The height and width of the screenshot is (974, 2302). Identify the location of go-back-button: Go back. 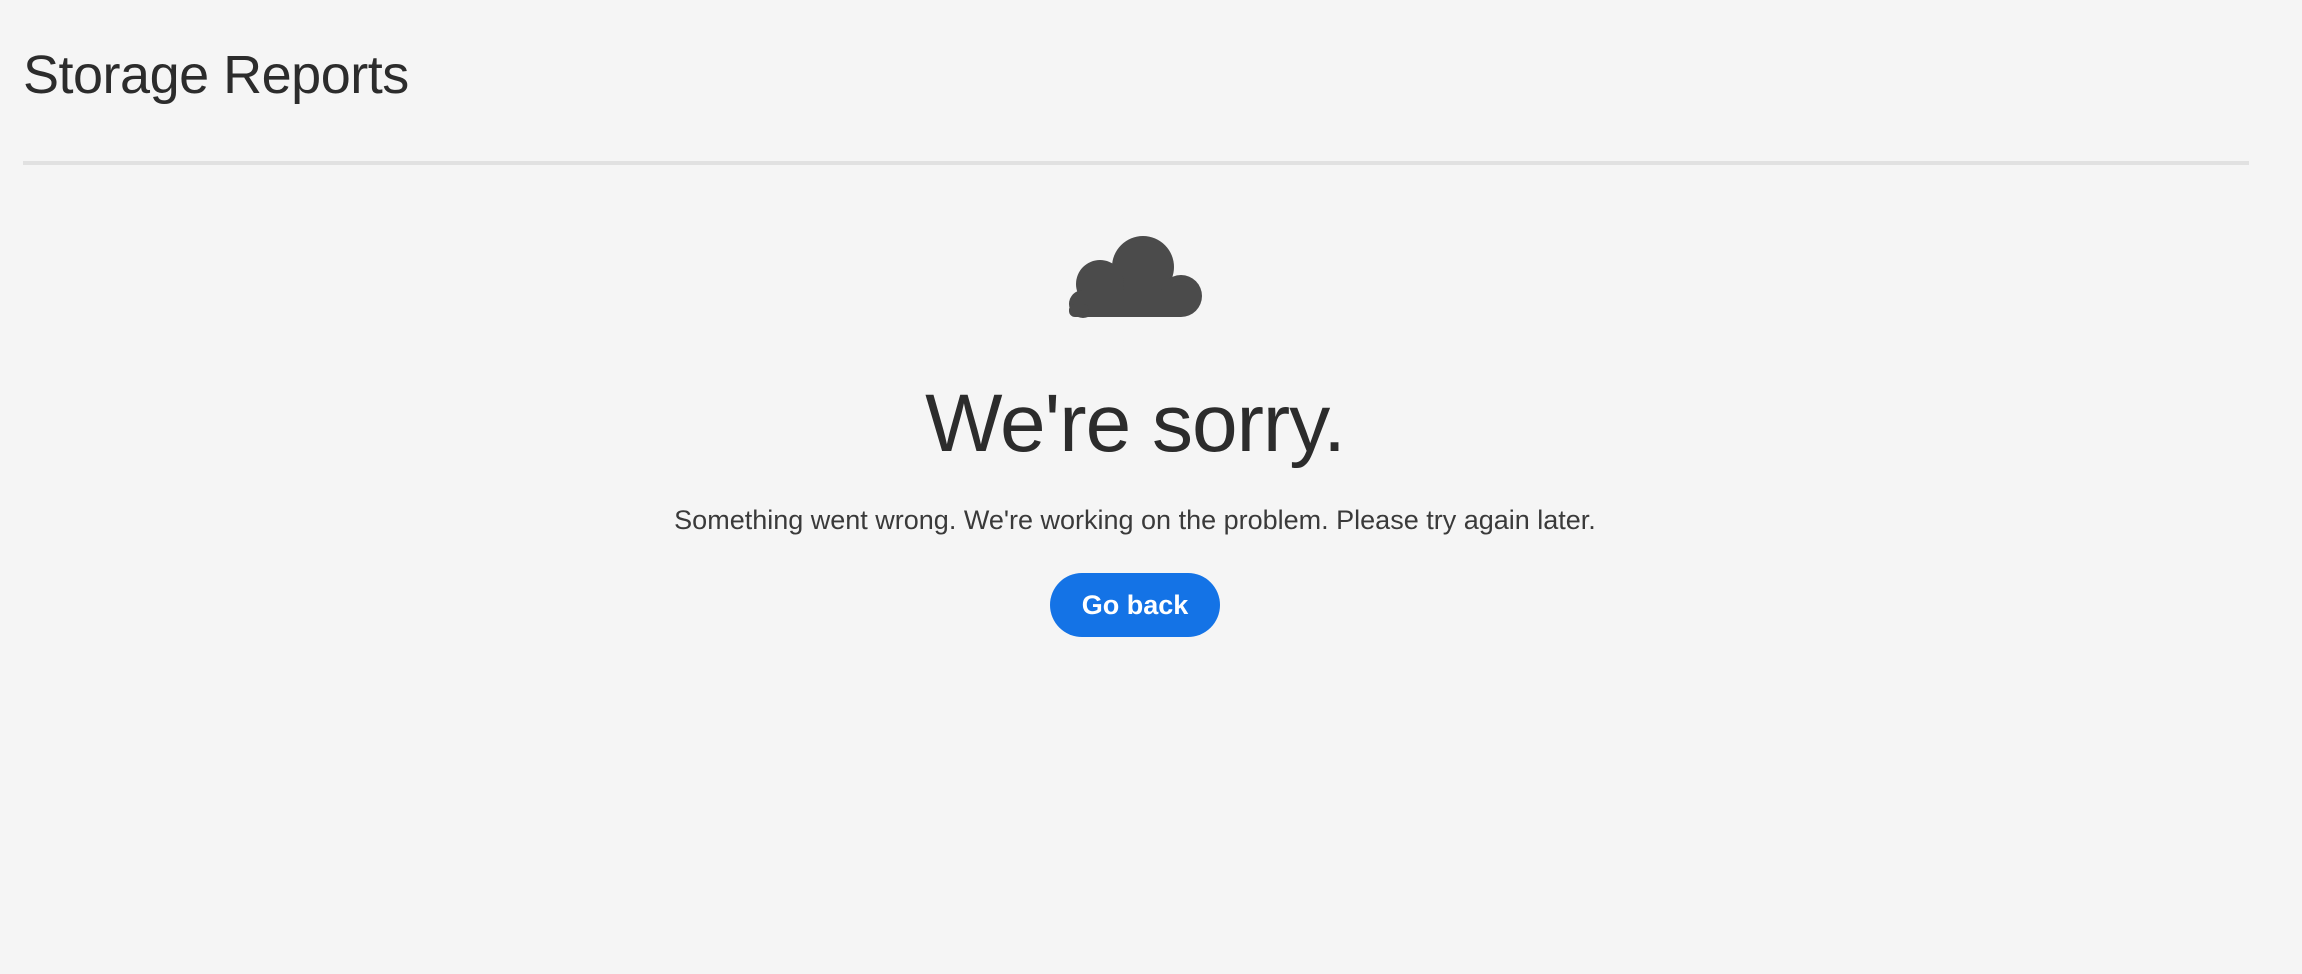
(1135, 605).